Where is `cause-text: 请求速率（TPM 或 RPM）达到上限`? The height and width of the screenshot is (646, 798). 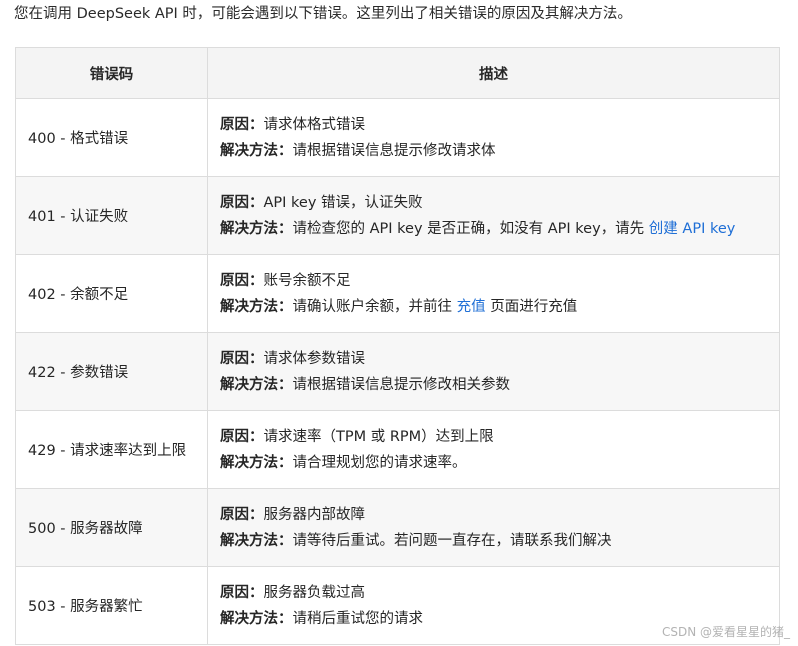 cause-text: 请求速率（TPM 或 RPM）达到上限 is located at coordinates (378, 436).